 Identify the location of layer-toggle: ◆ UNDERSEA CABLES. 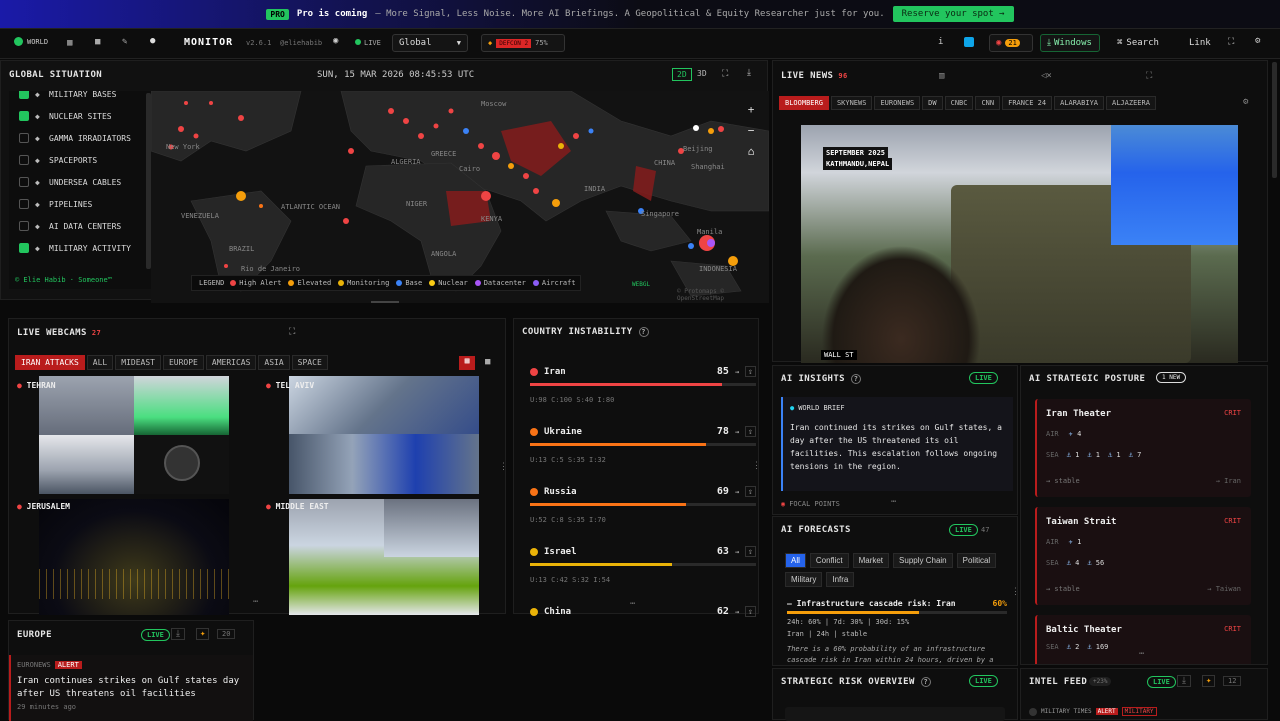
(80, 182).